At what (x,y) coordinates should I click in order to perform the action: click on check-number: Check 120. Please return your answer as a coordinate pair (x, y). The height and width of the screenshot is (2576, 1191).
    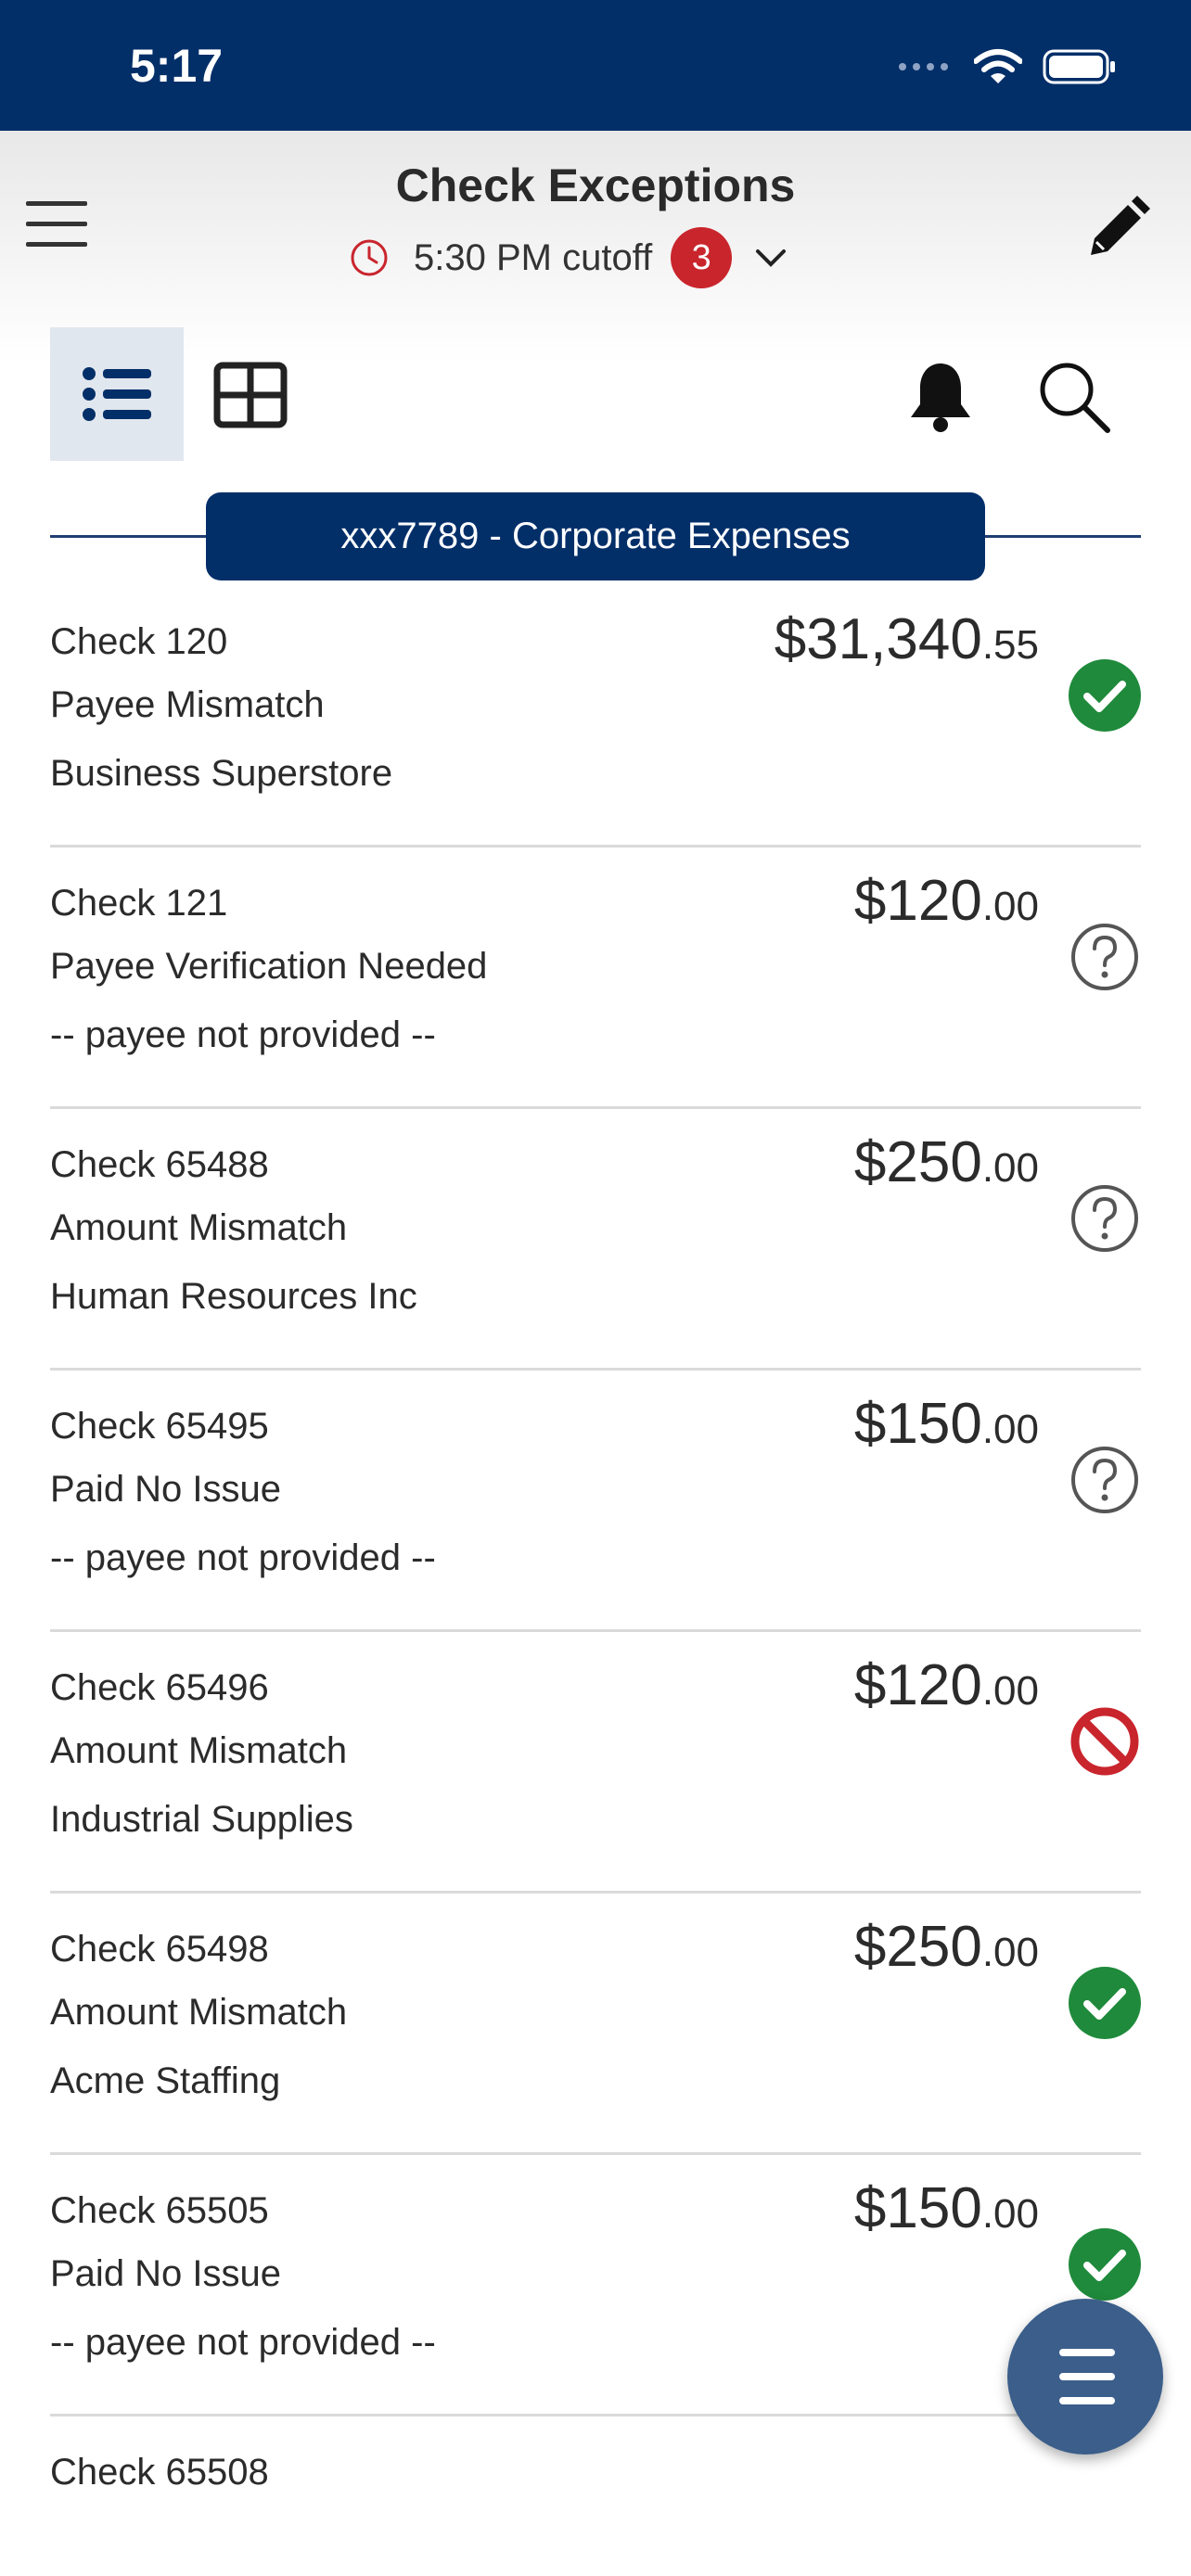
    Looking at the image, I should click on (139, 642).